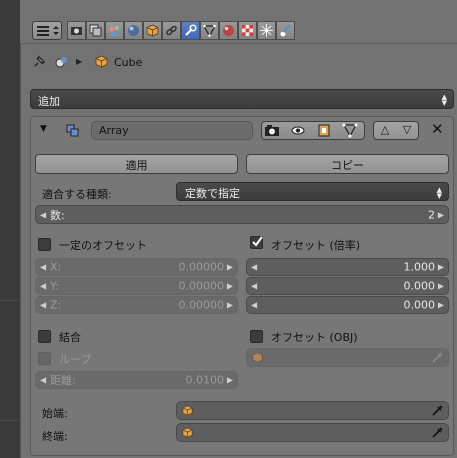  What do you see at coordinates (190, 30) in the screenshot?
I see `modifiers-tab-icon` at bounding box center [190, 30].